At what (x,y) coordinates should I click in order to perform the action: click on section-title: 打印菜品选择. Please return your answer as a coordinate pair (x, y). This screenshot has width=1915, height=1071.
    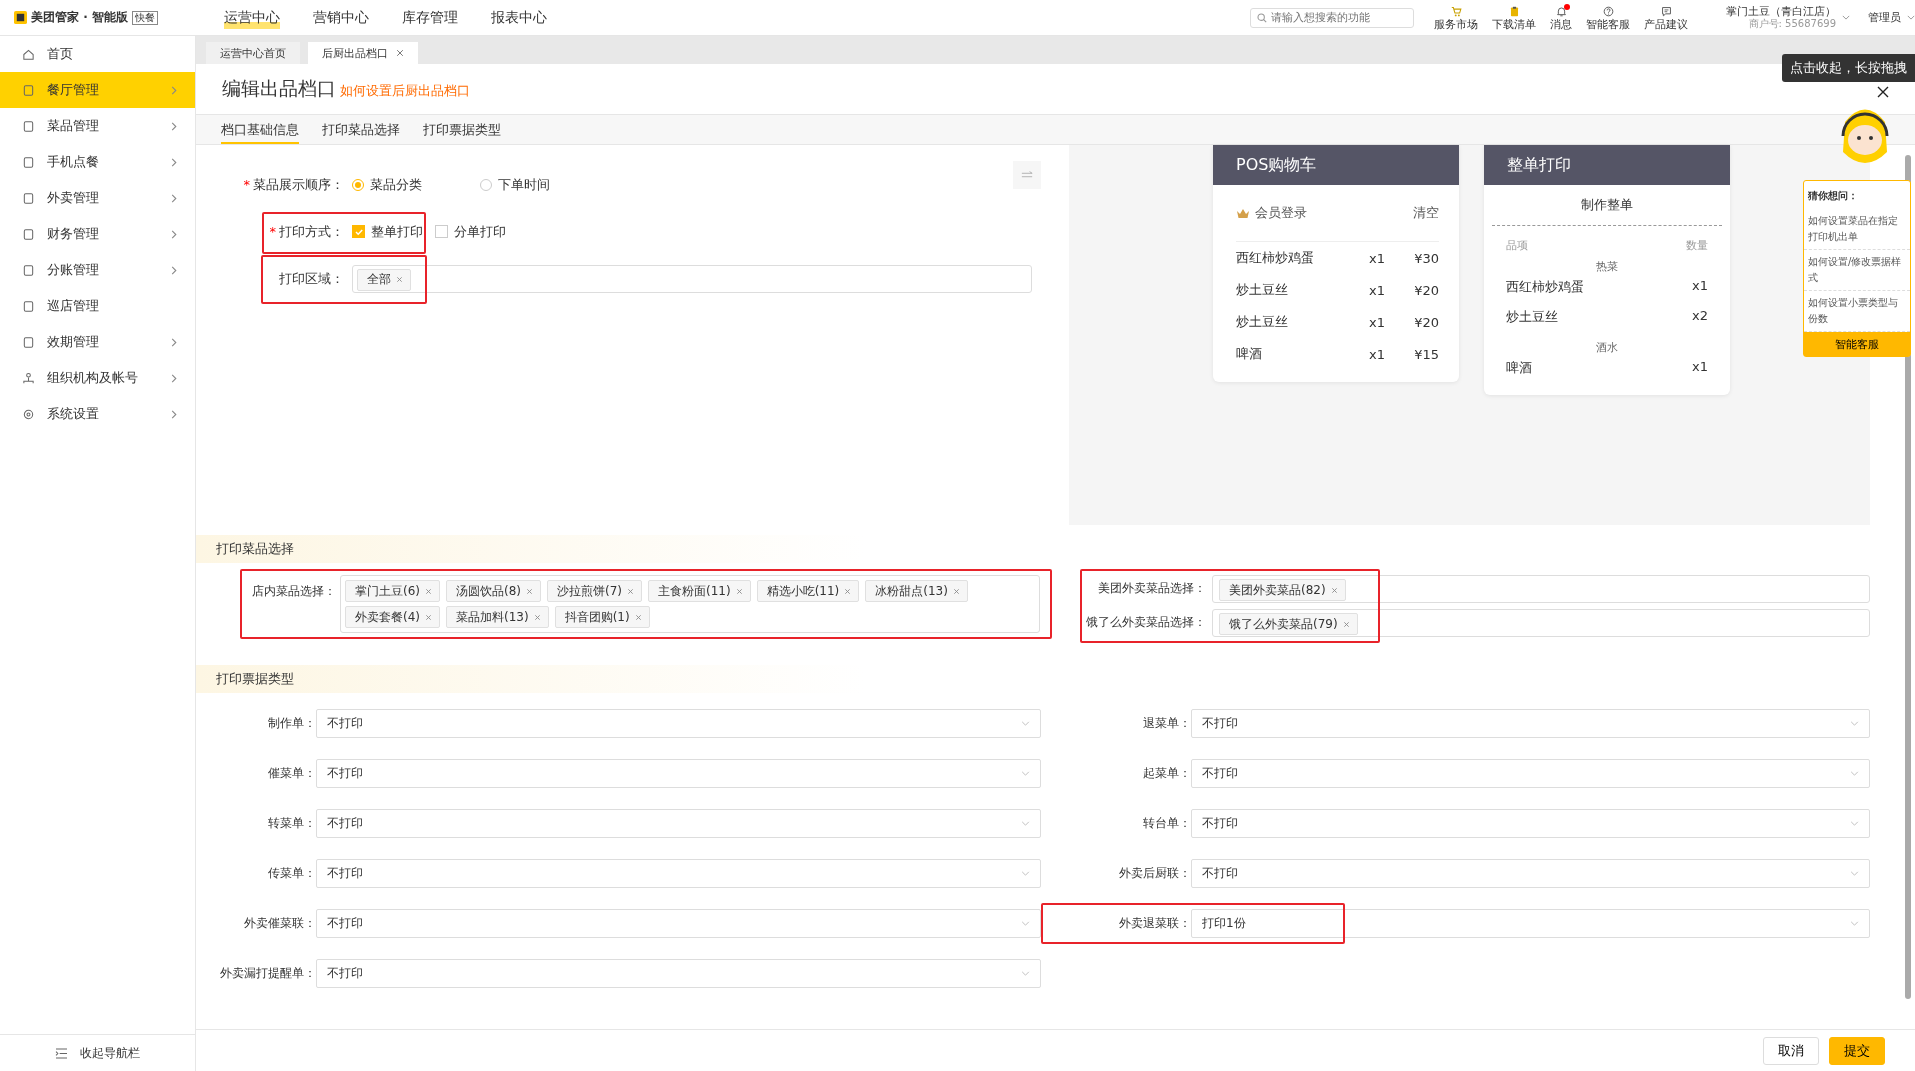
    Looking at the image, I should click on (255, 549).